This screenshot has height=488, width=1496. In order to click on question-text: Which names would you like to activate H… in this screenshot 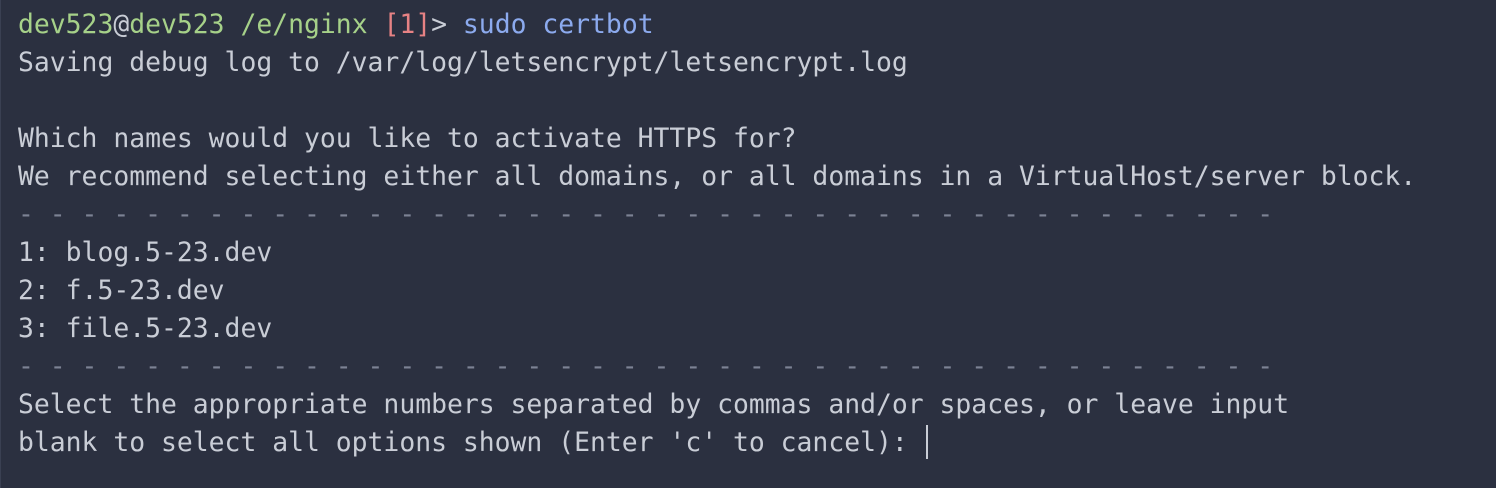, I will do `click(407, 138)`.